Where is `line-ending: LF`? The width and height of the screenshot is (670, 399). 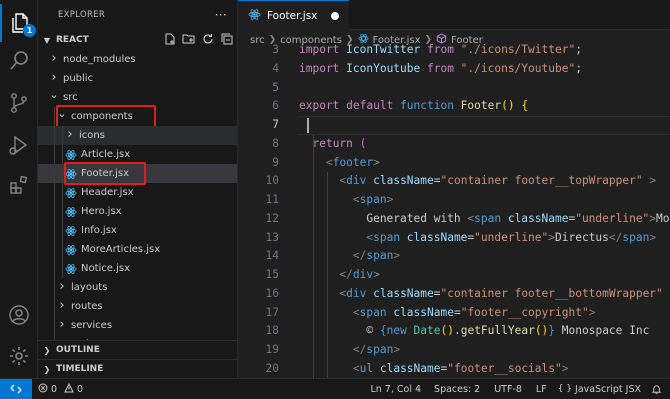
line-ending: LF is located at coordinates (541, 389).